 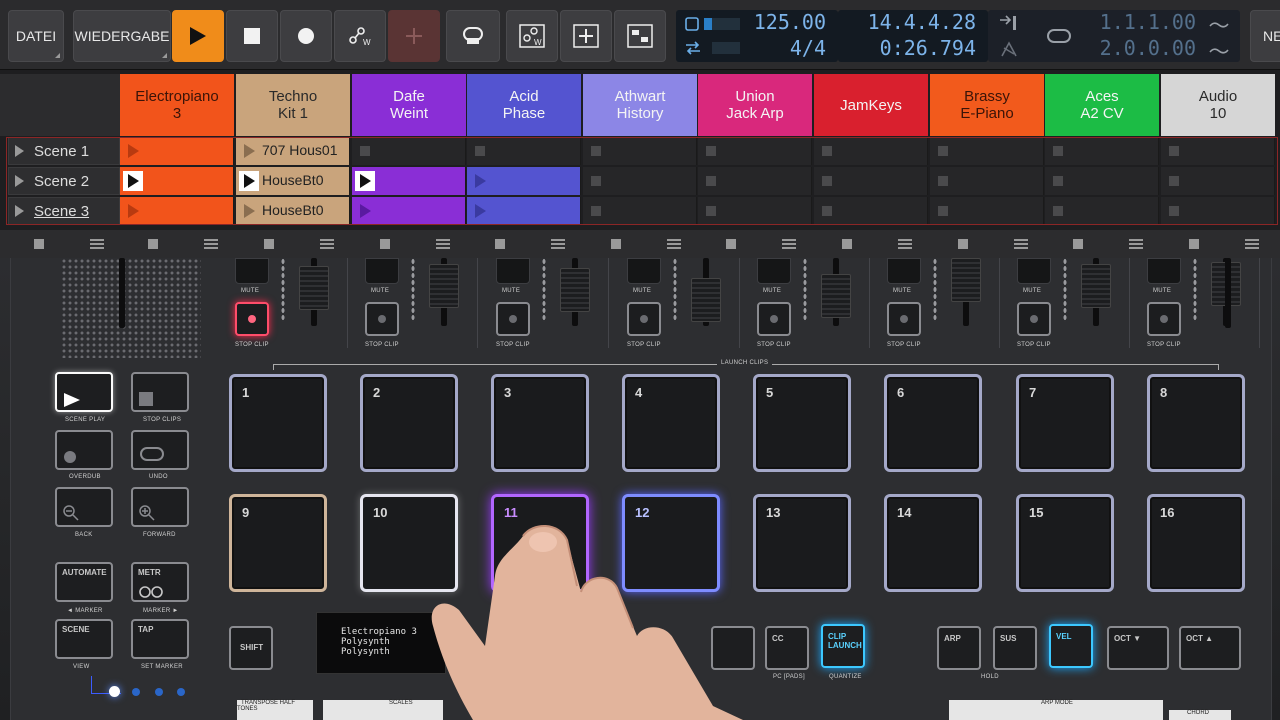 What do you see at coordinates (1196, 423) in the screenshot?
I see `drum-pad: 8` at bounding box center [1196, 423].